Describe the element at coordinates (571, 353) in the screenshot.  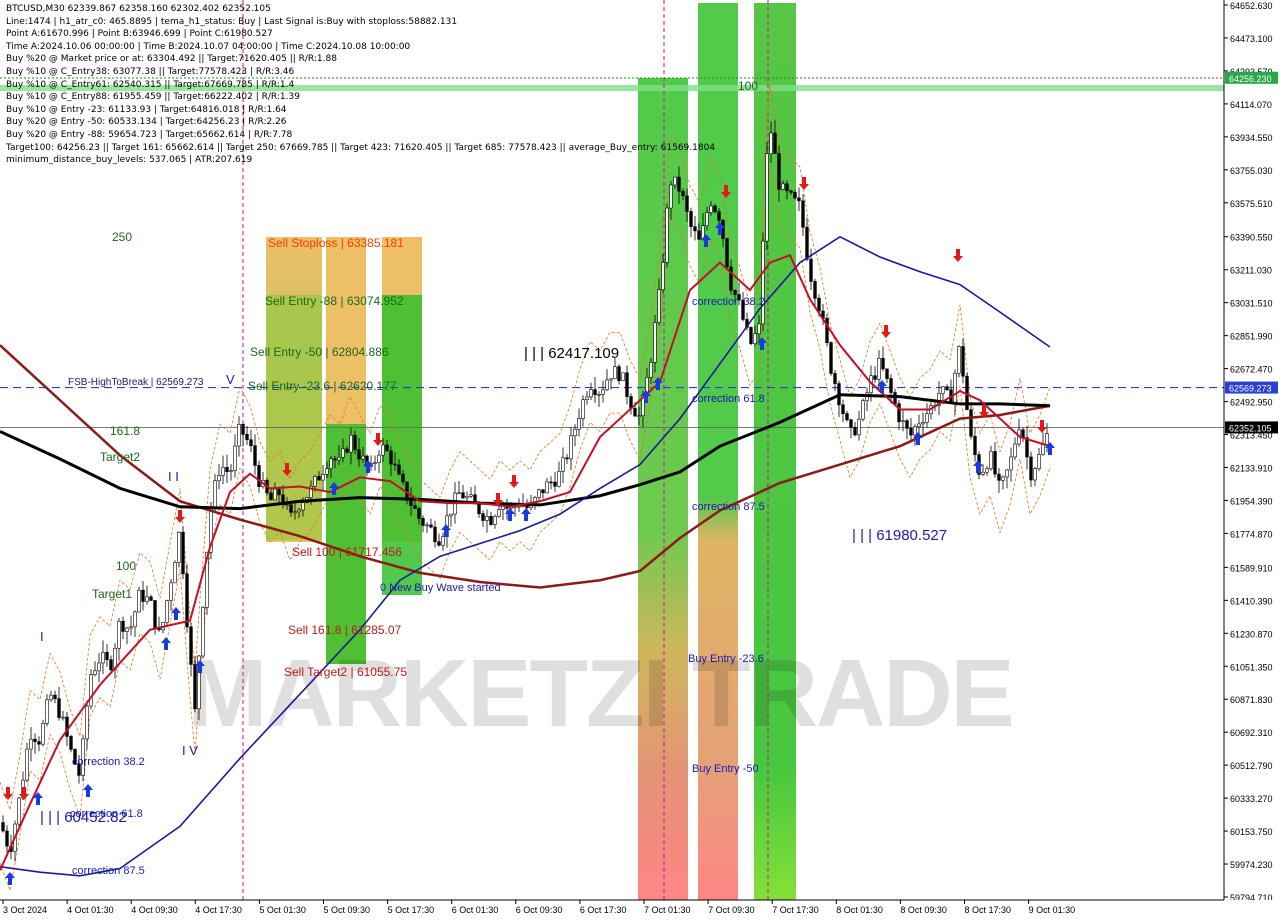
I see `wave-label: | | | 62417.109` at that location.